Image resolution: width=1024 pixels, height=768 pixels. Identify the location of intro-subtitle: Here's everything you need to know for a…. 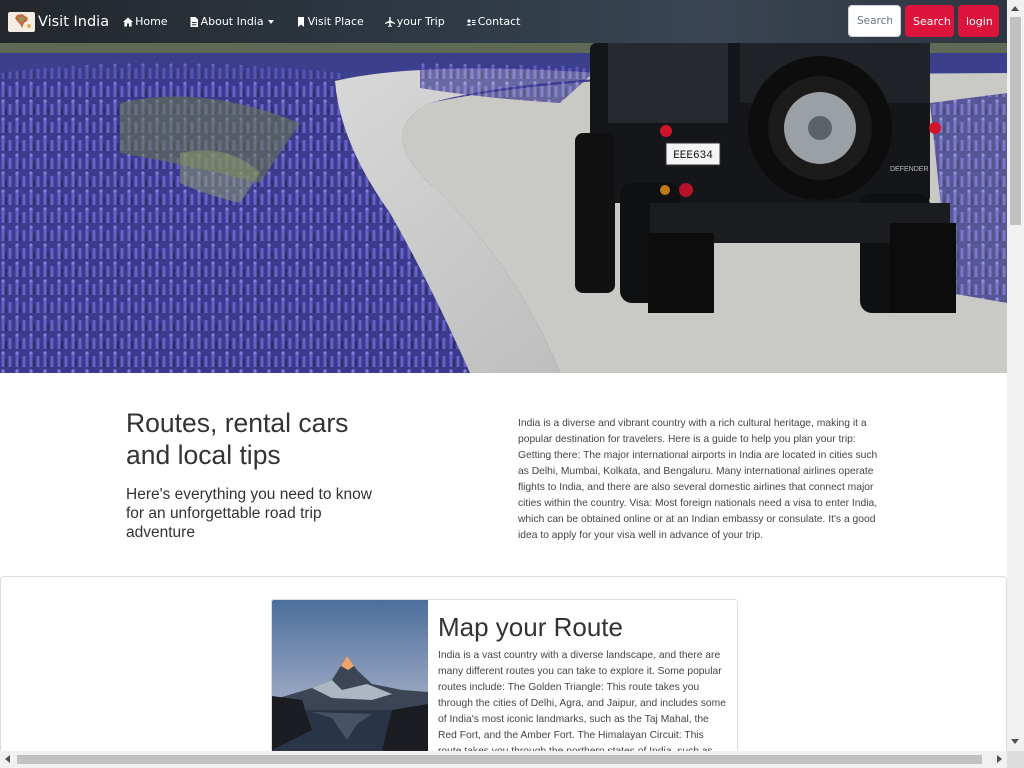
(249, 513).